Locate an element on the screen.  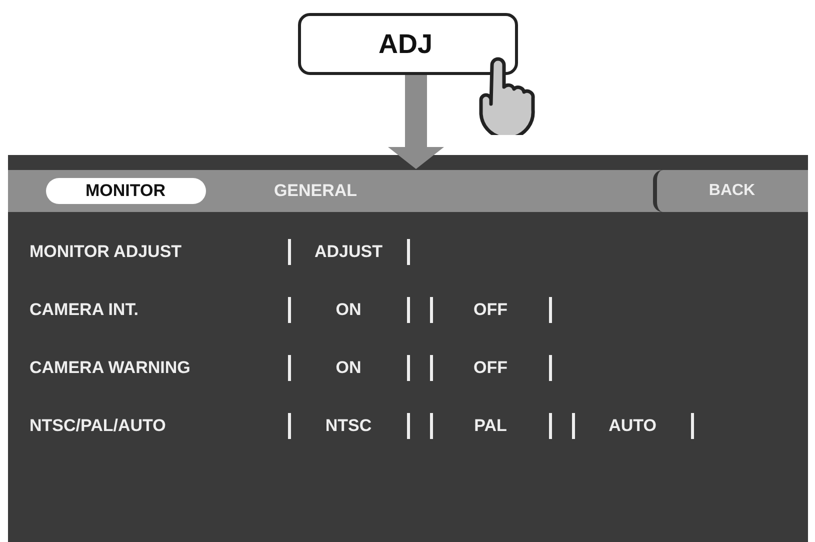
menu-tab: MONITOR is located at coordinates (126, 191).